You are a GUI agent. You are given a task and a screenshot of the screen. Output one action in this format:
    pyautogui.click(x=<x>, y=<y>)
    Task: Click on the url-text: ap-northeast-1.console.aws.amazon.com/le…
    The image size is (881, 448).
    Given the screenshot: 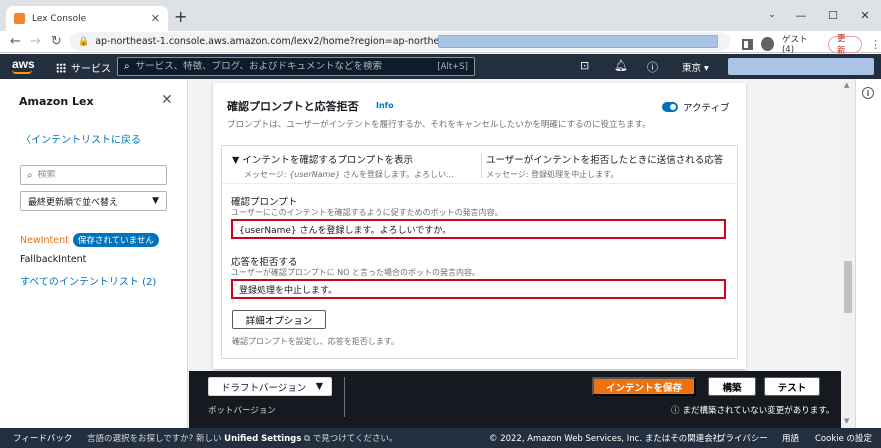 What is the action you would take?
    pyautogui.click(x=293, y=41)
    